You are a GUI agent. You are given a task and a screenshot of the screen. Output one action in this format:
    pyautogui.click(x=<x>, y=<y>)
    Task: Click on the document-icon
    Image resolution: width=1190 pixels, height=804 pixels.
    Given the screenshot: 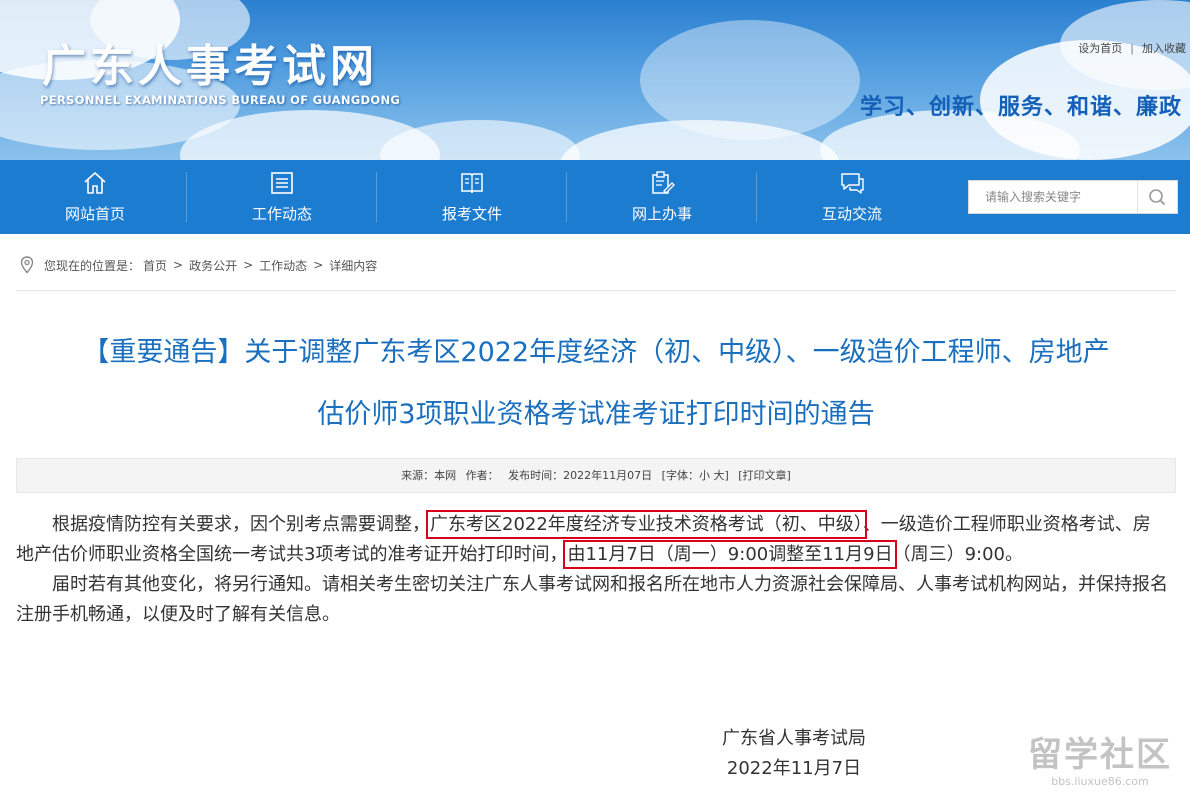 What is the action you would take?
    pyautogui.click(x=472, y=183)
    